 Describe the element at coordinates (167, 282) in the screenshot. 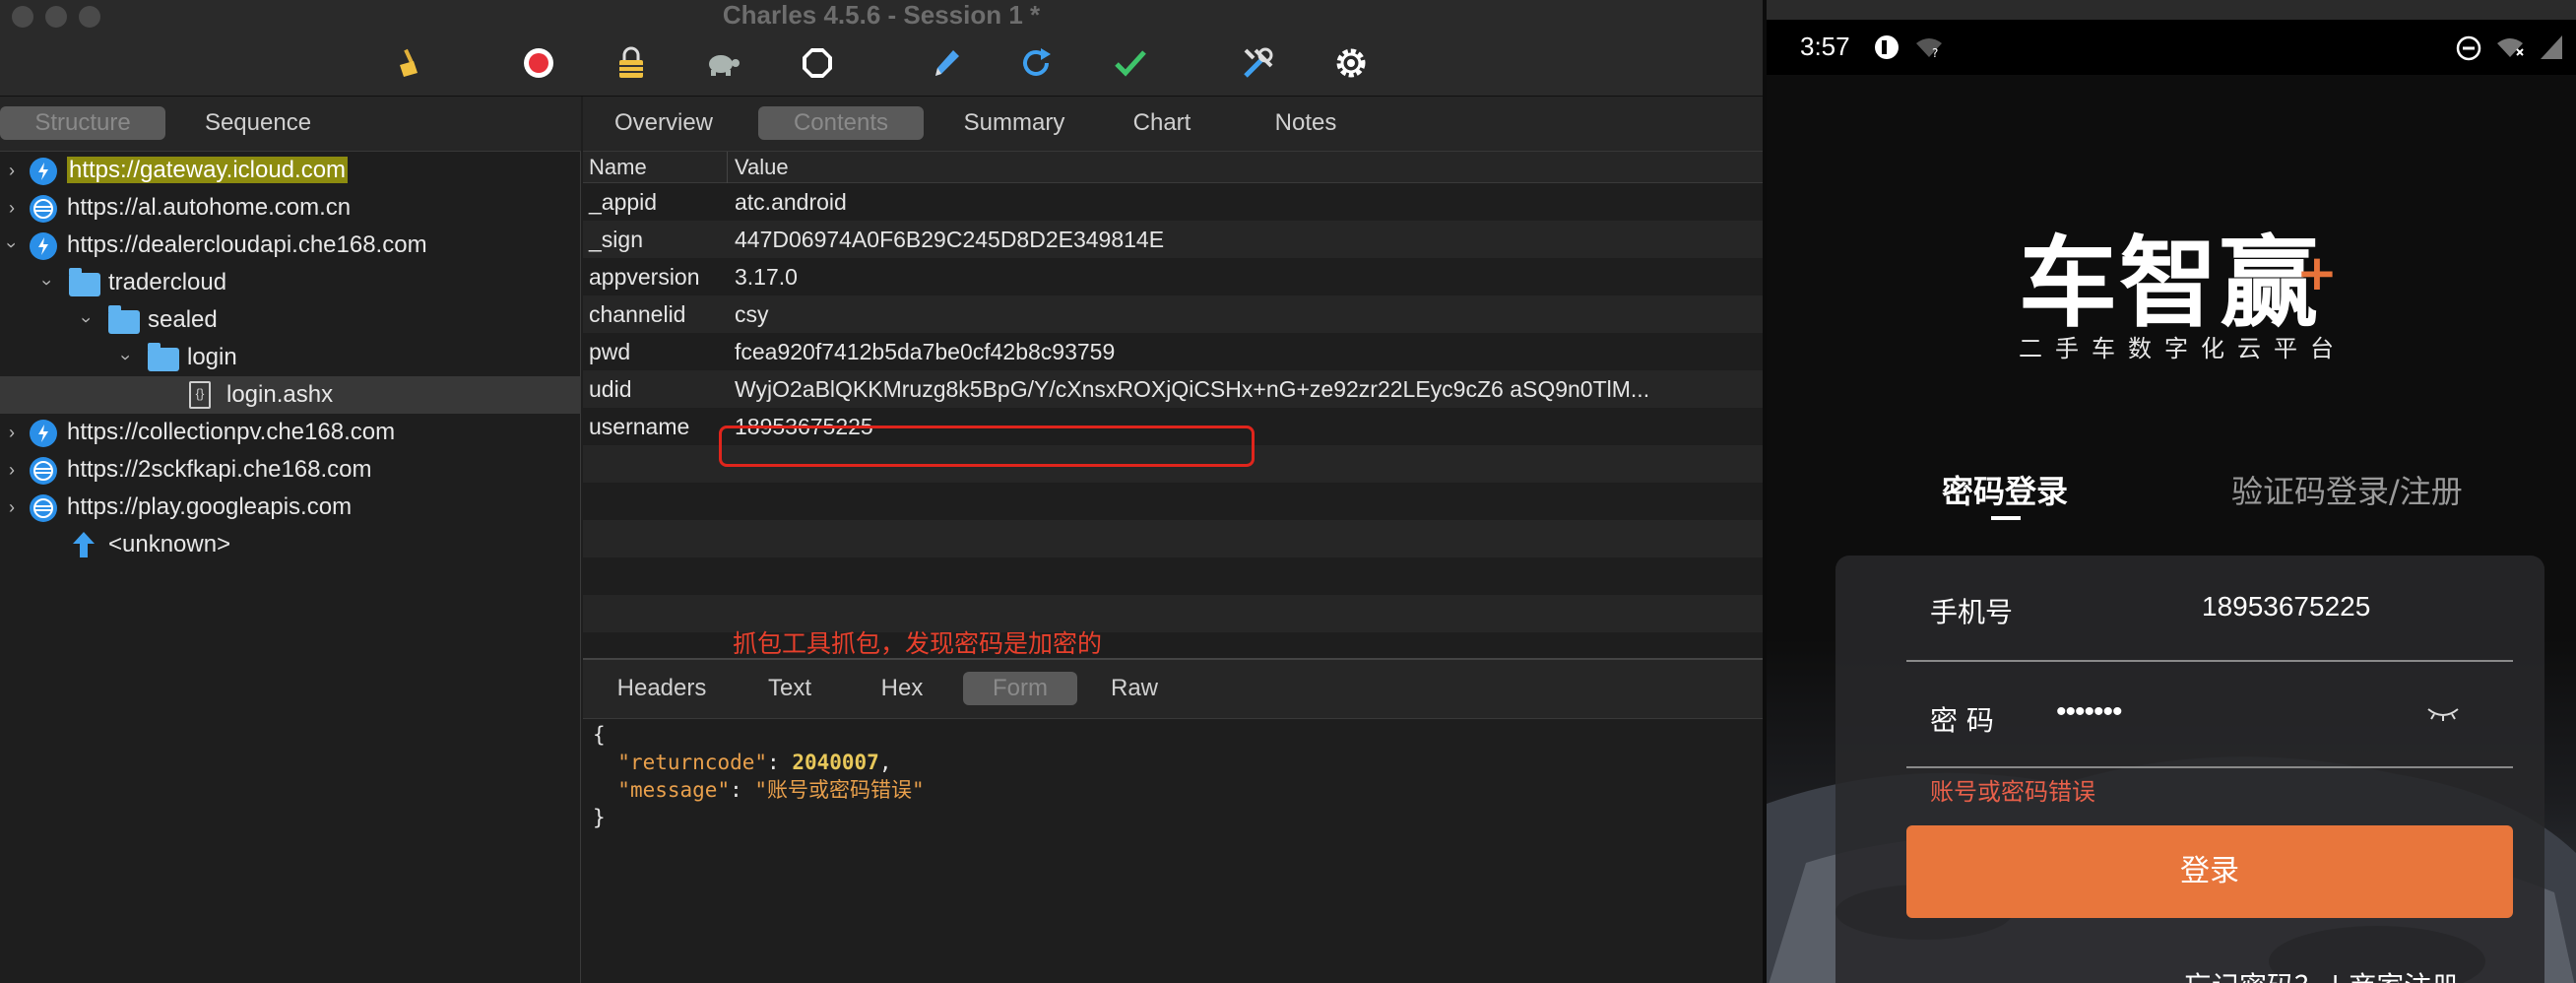

I see `tree-folder-label: tradercloud` at that location.